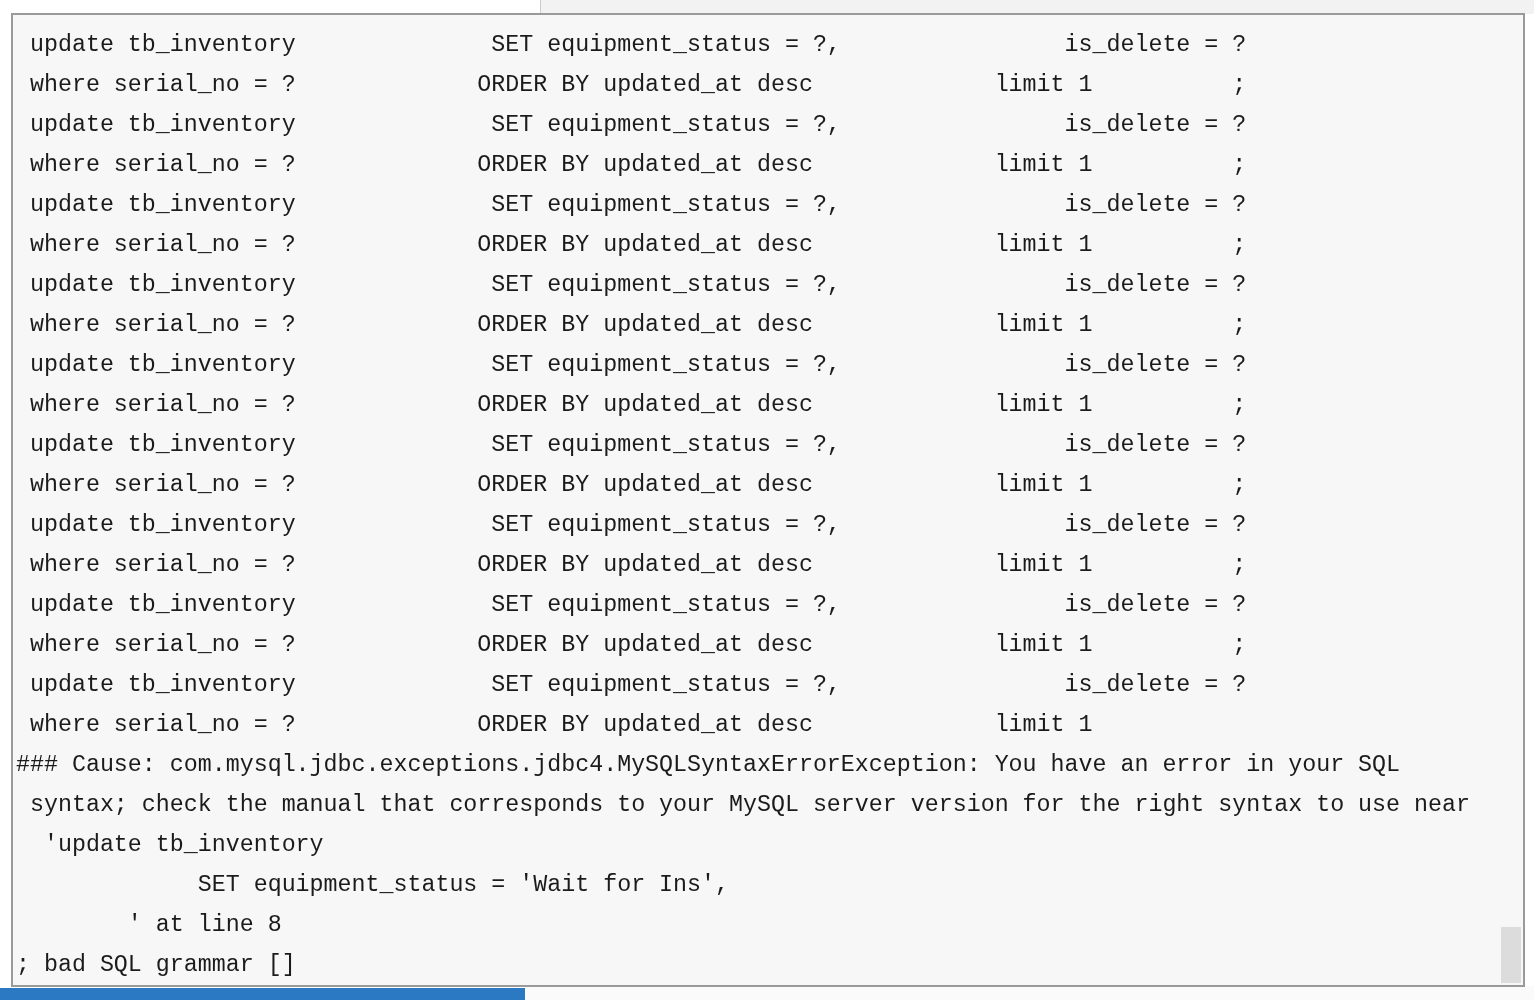 Image resolution: width=1534 pixels, height=1000 pixels. I want to click on scrollbar-corner, so click(1511, 955).